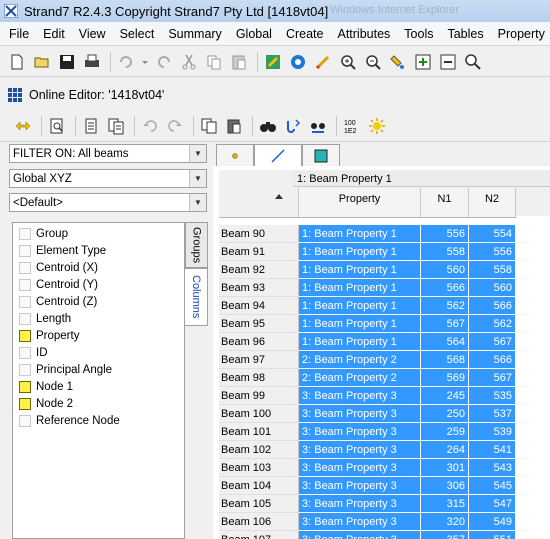 The width and height of the screenshot is (550, 539). What do you see at coordinates (259, 504) in the screenshot?
I see `row-header: Beam 105` at bounding box center [259, 504].